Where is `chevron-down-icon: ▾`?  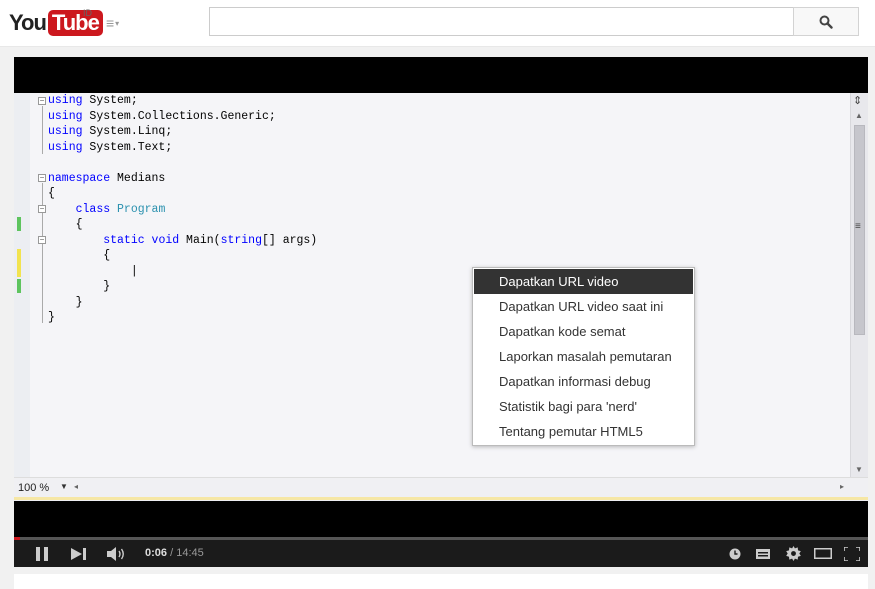 chevron-down-icon: ▾ is located at coordinates (117, 24).